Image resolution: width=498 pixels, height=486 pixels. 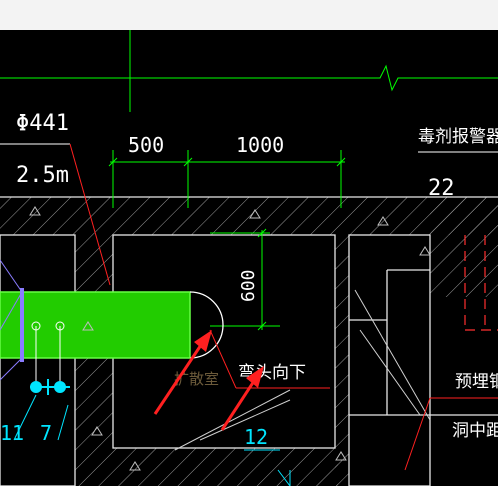 I want to click on viewer-toolbar, so click(x=249, y=15).